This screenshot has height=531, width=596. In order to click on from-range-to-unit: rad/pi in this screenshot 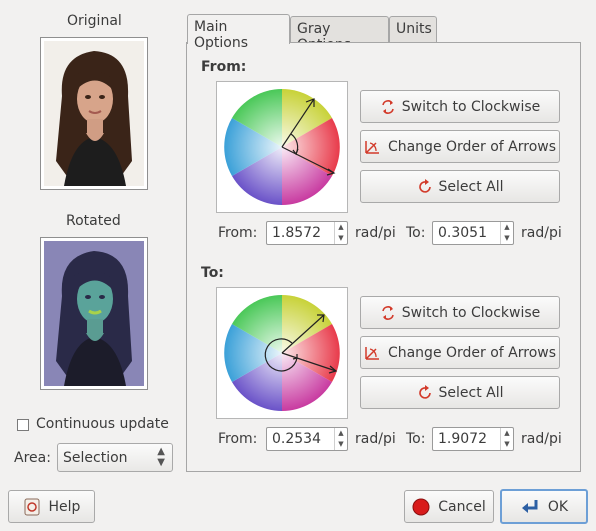, I will do `click(541, 233)`.